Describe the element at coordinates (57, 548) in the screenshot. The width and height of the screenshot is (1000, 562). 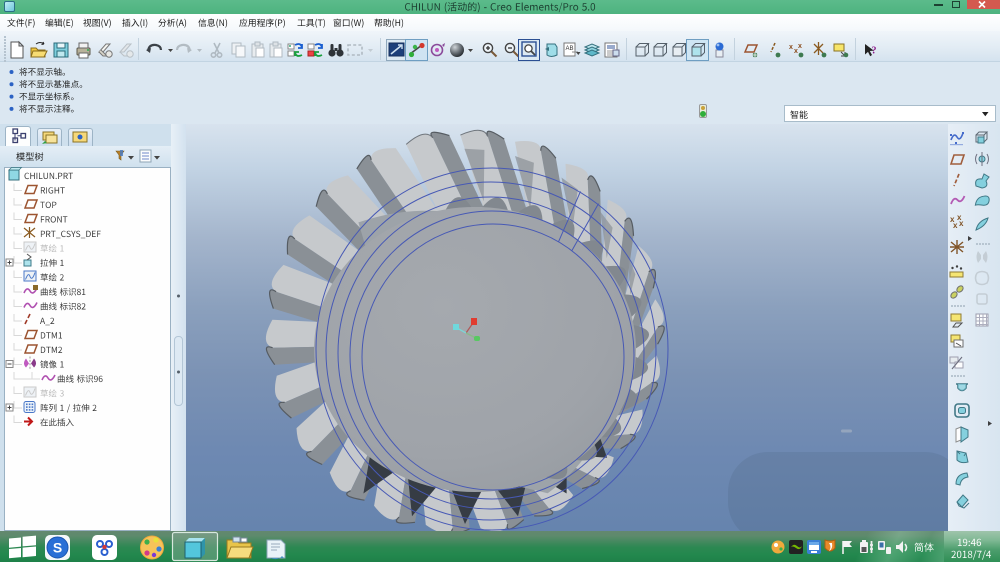
I see `svg-text: S` at that location.